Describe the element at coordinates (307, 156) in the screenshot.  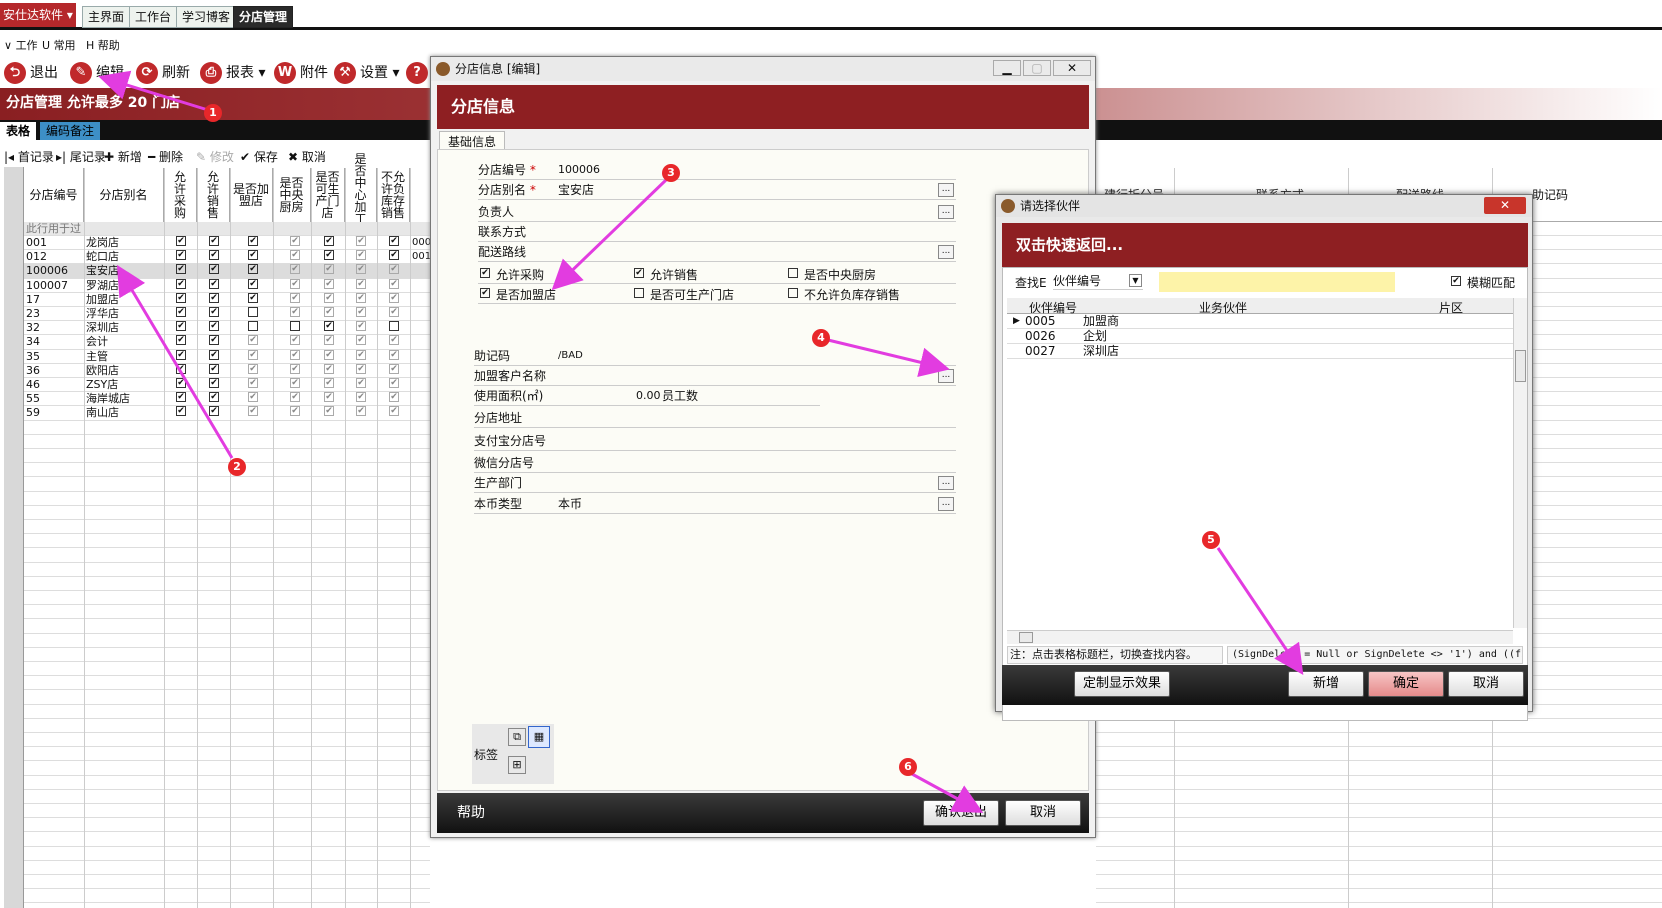
I see `cancel-record-button: ✖ 取消` at that location.